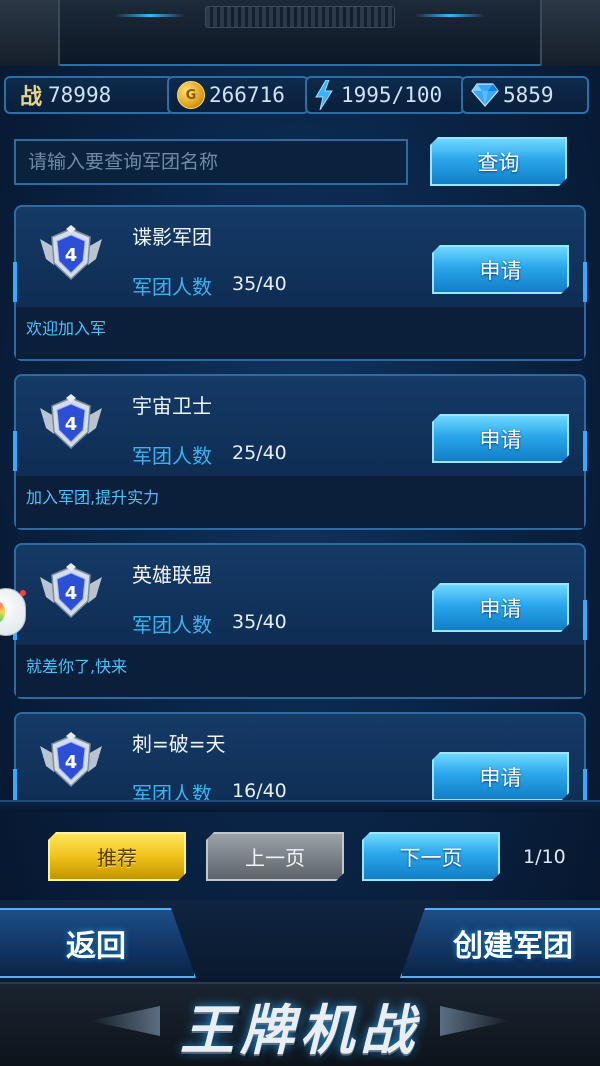 The width and height of the screenshot is (600, 1066). What do you see at coordinates (570, 33) in the screenshot?
I see `frame-corner-right` at bounding box center [570, 33].